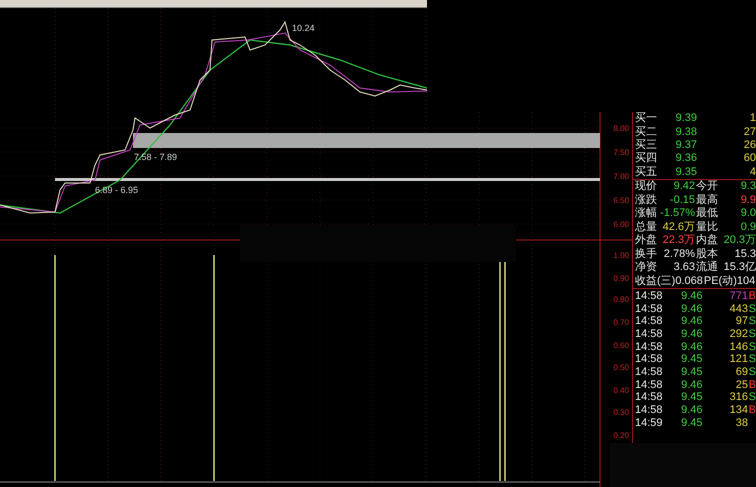 Image resolution: width=756 pixels, height=487 pixels. What do you see at coordinates (649, 423) in the screenshot?
I see `tick-time: 14:59` at bounding box center [649, 423].